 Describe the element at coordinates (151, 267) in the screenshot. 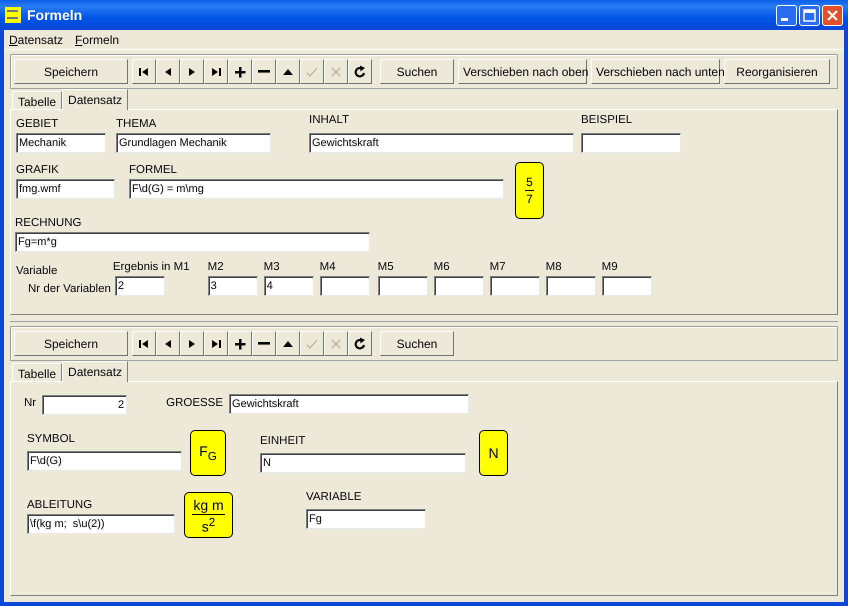

I see `field-label: Ergebnis in M1` at that location.